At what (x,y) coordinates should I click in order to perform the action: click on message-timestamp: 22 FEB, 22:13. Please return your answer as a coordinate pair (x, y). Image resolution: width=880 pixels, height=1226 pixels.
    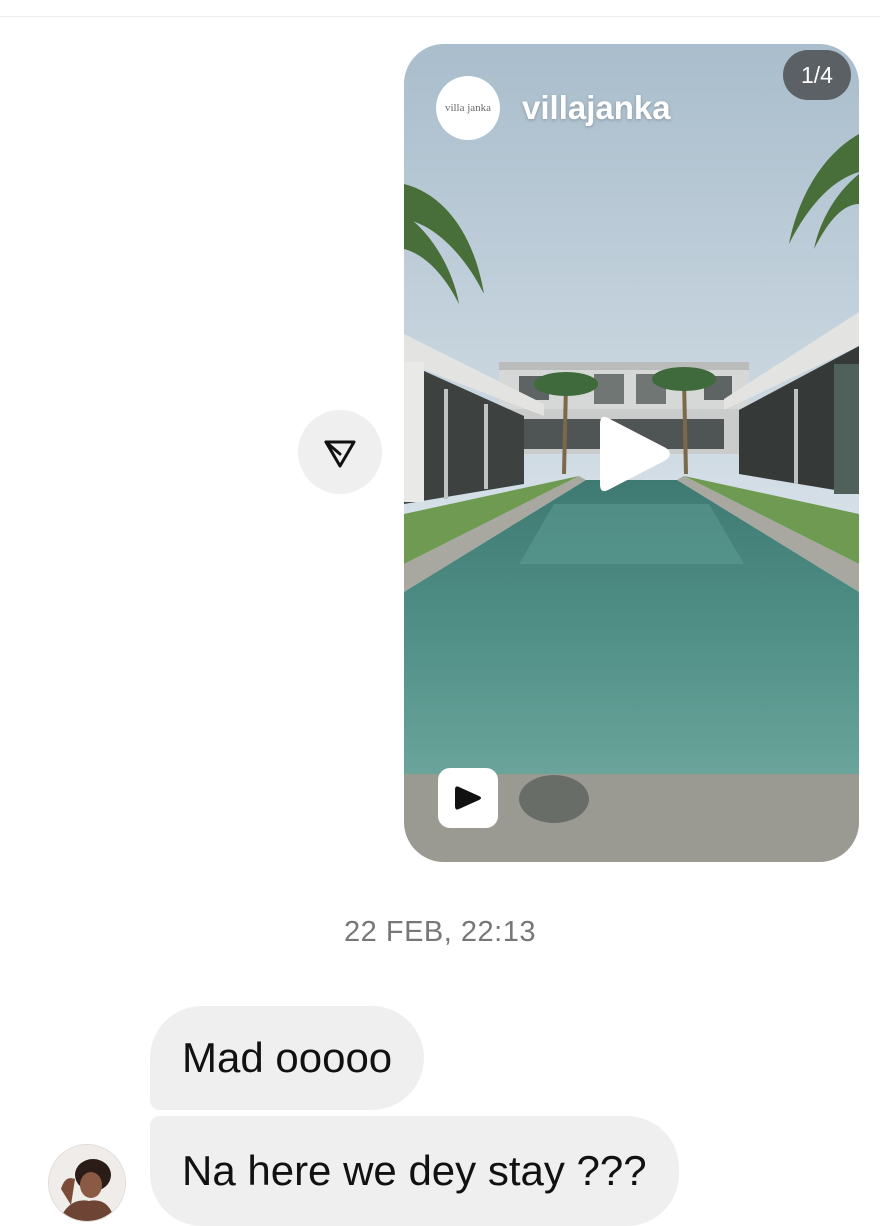
    Looking at the image, I should click on (440, 932).